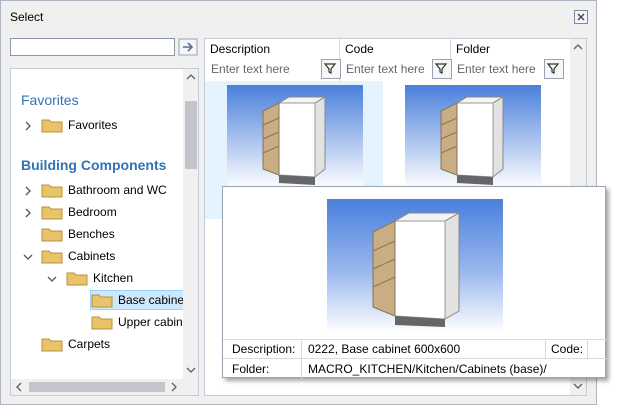  Describe the element at coordinates (117, 190) in the screenshot. I see `tree-item-bathroom: Bathroom and WC` at that location.